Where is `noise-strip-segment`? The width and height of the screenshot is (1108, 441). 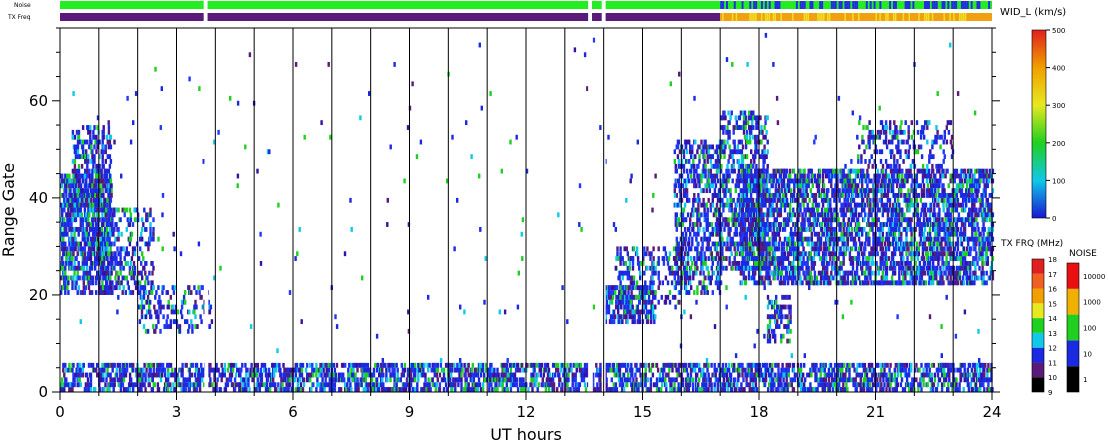
noise-strip-segment is located at coordinates (663, 5).